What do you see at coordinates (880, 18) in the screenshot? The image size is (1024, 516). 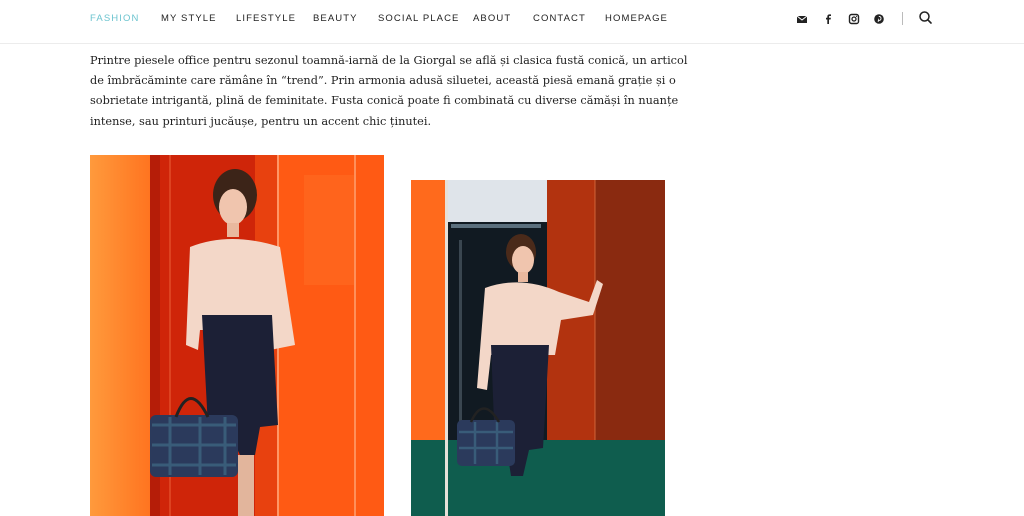 I see `pinterest-icon` at bounding box center [880, 18].